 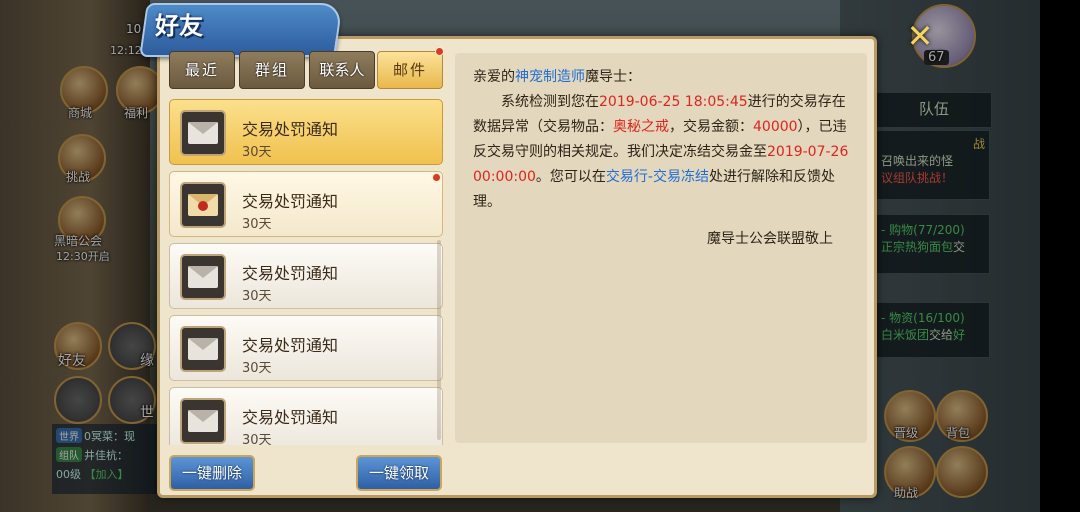 I want to click on mail-item-5: 交易处罚通知 30天, so click(x=306, y=416).